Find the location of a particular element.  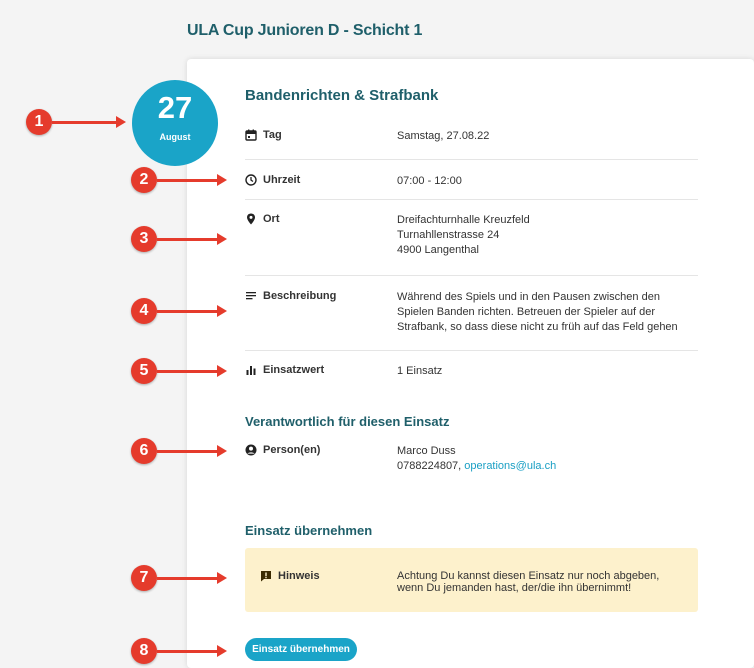

take-over-heading: Einsatz übernehmen is located at coordinates (309, 530).